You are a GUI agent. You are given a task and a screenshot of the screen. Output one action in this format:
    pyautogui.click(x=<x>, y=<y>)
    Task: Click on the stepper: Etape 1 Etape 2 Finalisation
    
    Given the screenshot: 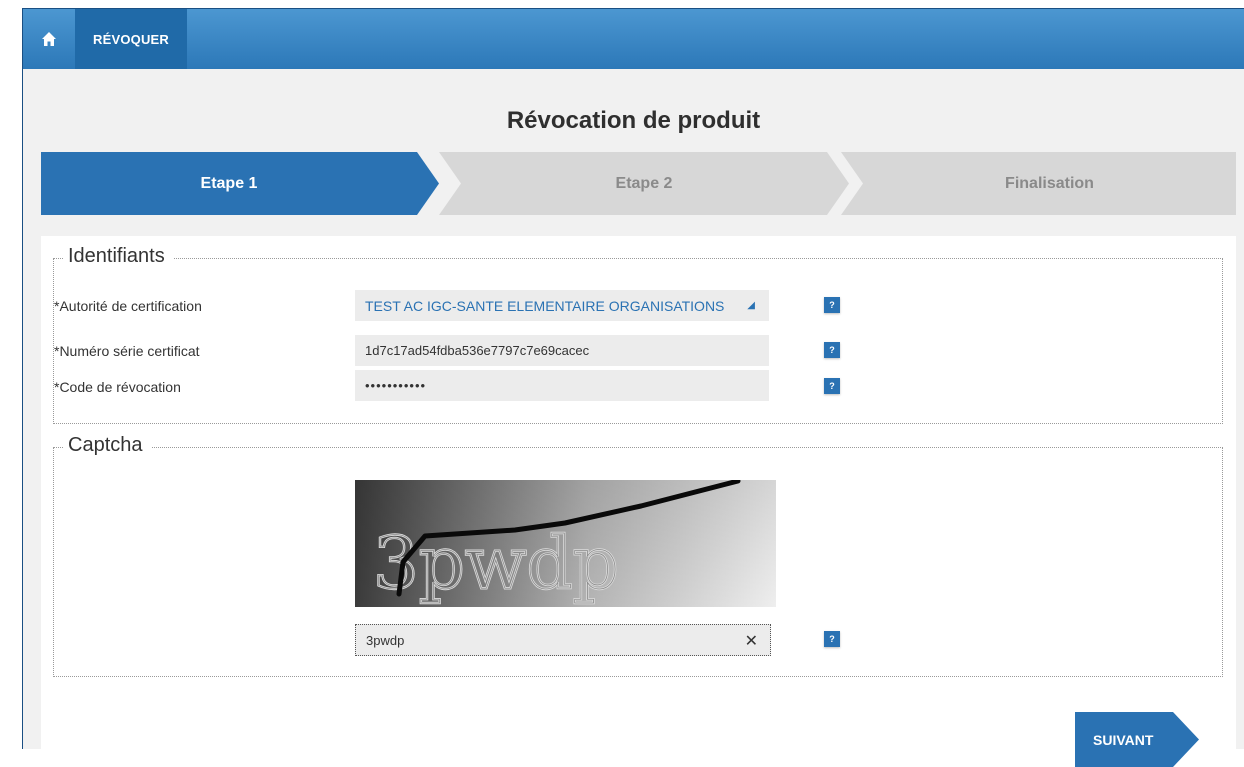 What is the action you would take?
    pyautogui.click(x=638, y=183)
    